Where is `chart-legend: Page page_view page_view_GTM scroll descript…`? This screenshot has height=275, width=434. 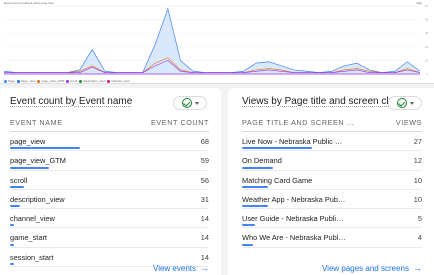
chart-legend: Page page_view page_view_GTM scroll descript… is located at coordinates (66, 81).